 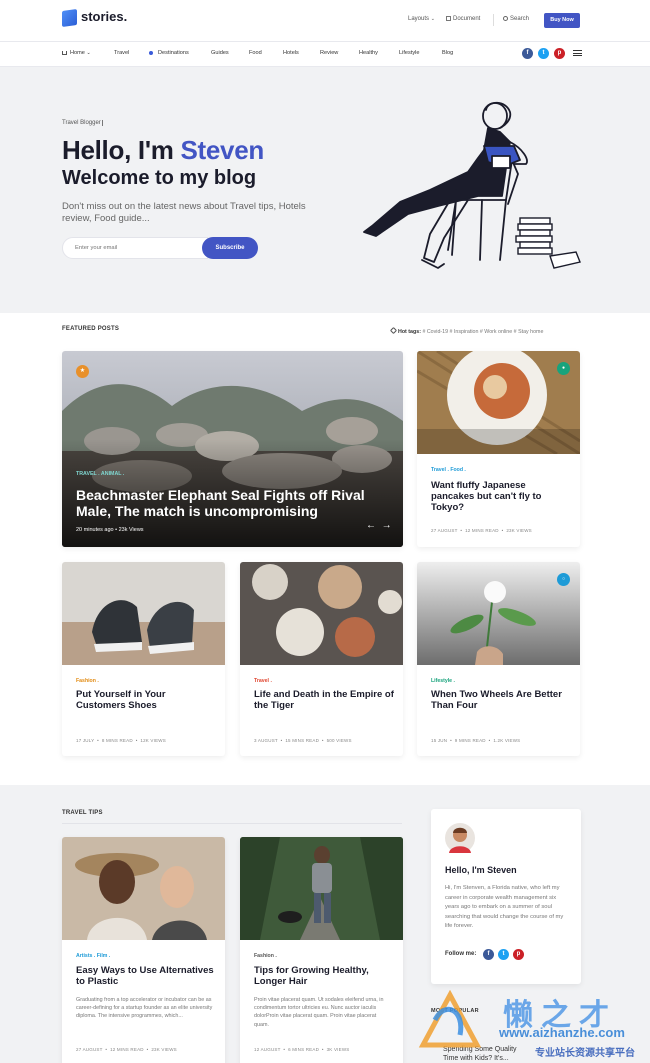 I want to click on layouts-label: Layouts, so click(x=419, y=19).